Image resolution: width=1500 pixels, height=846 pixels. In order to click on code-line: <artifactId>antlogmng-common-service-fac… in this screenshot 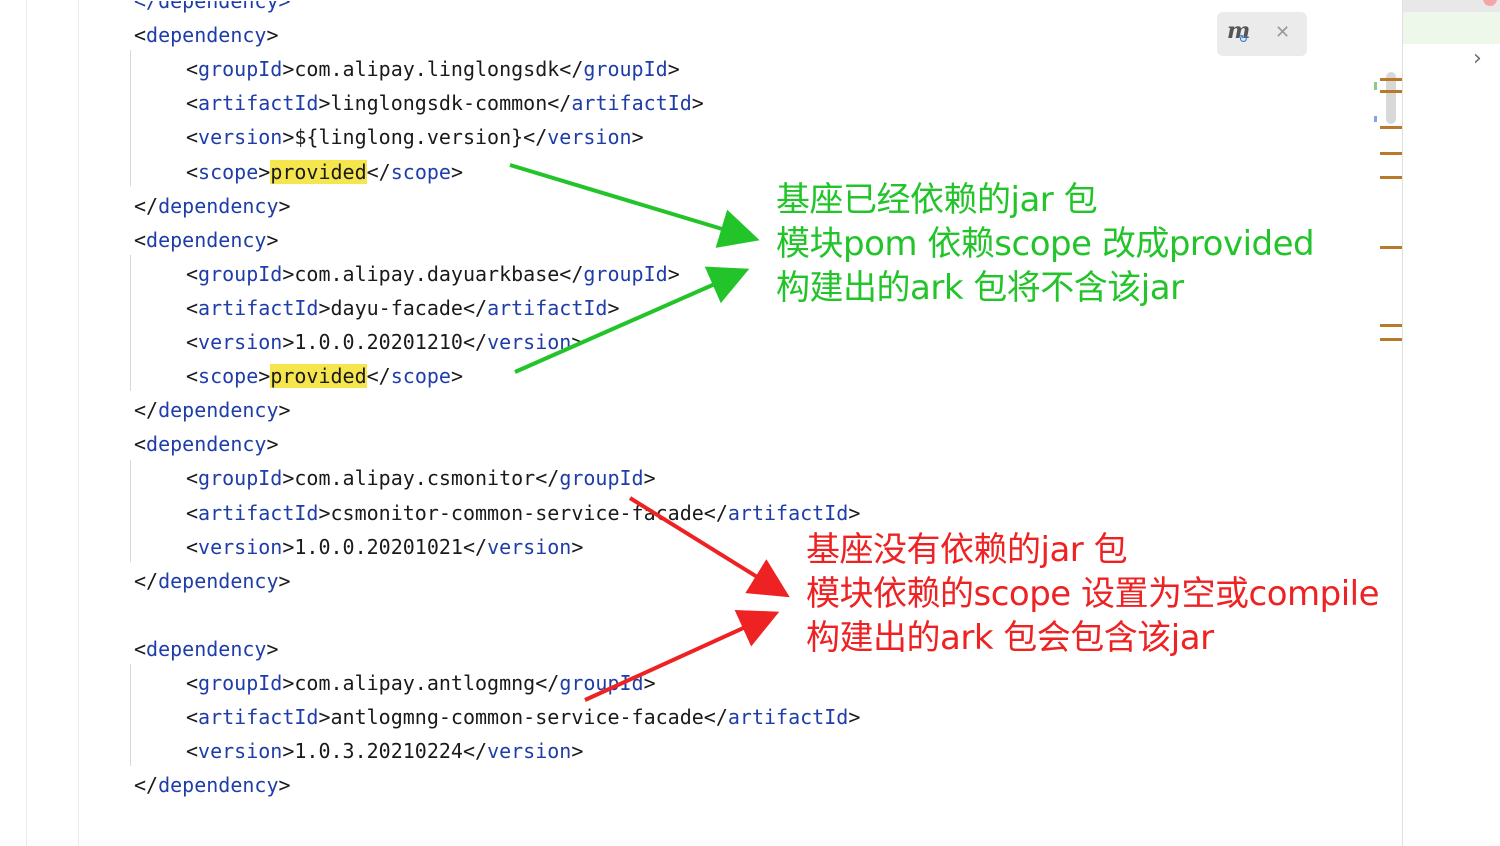, I will do `click(523, 717)`.